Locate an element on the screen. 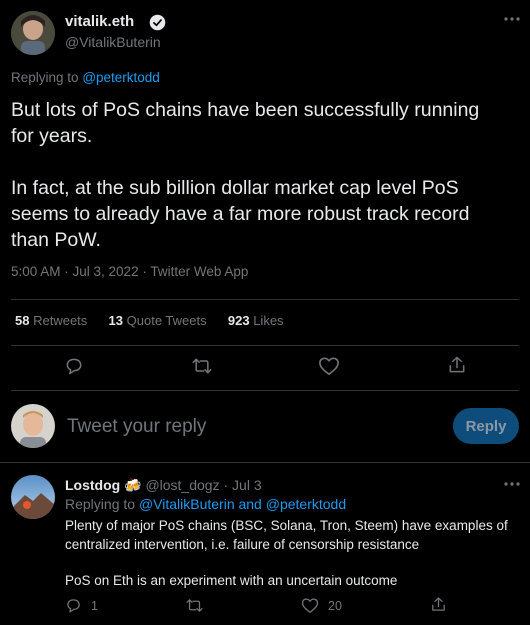 The width and height of the screenshot is (530, 625). reply-reply-icon is located at coordinates (73, 605).